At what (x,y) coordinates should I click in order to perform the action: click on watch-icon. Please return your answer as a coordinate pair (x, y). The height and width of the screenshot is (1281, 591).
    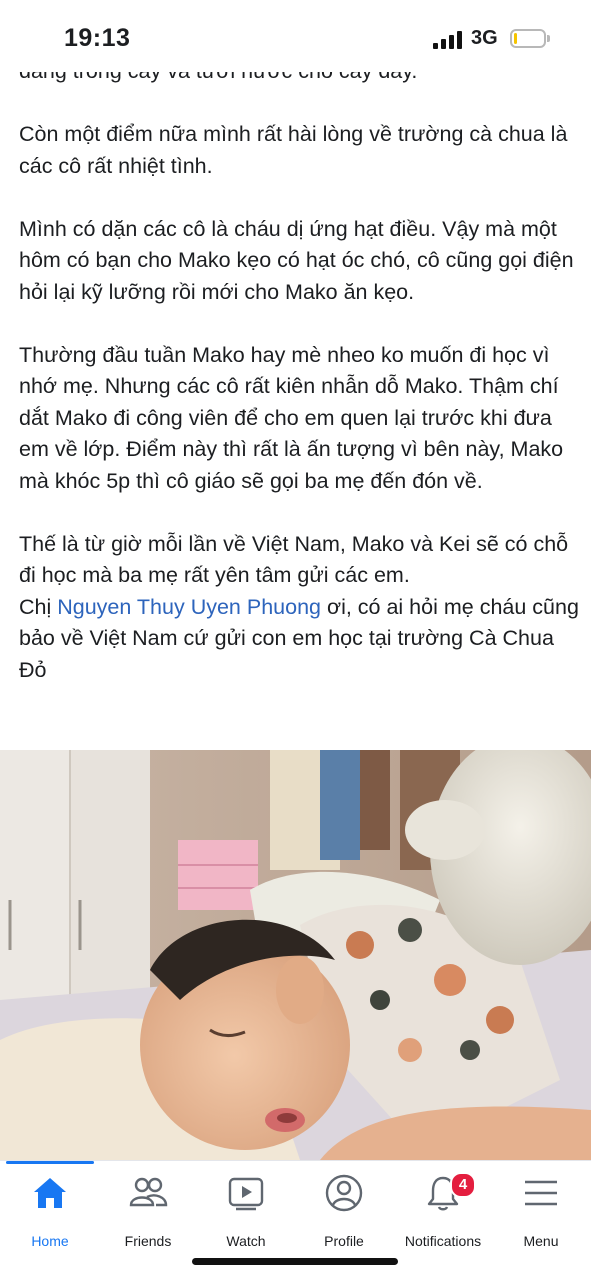
    Looking at the image, I should click on (246, 1194).